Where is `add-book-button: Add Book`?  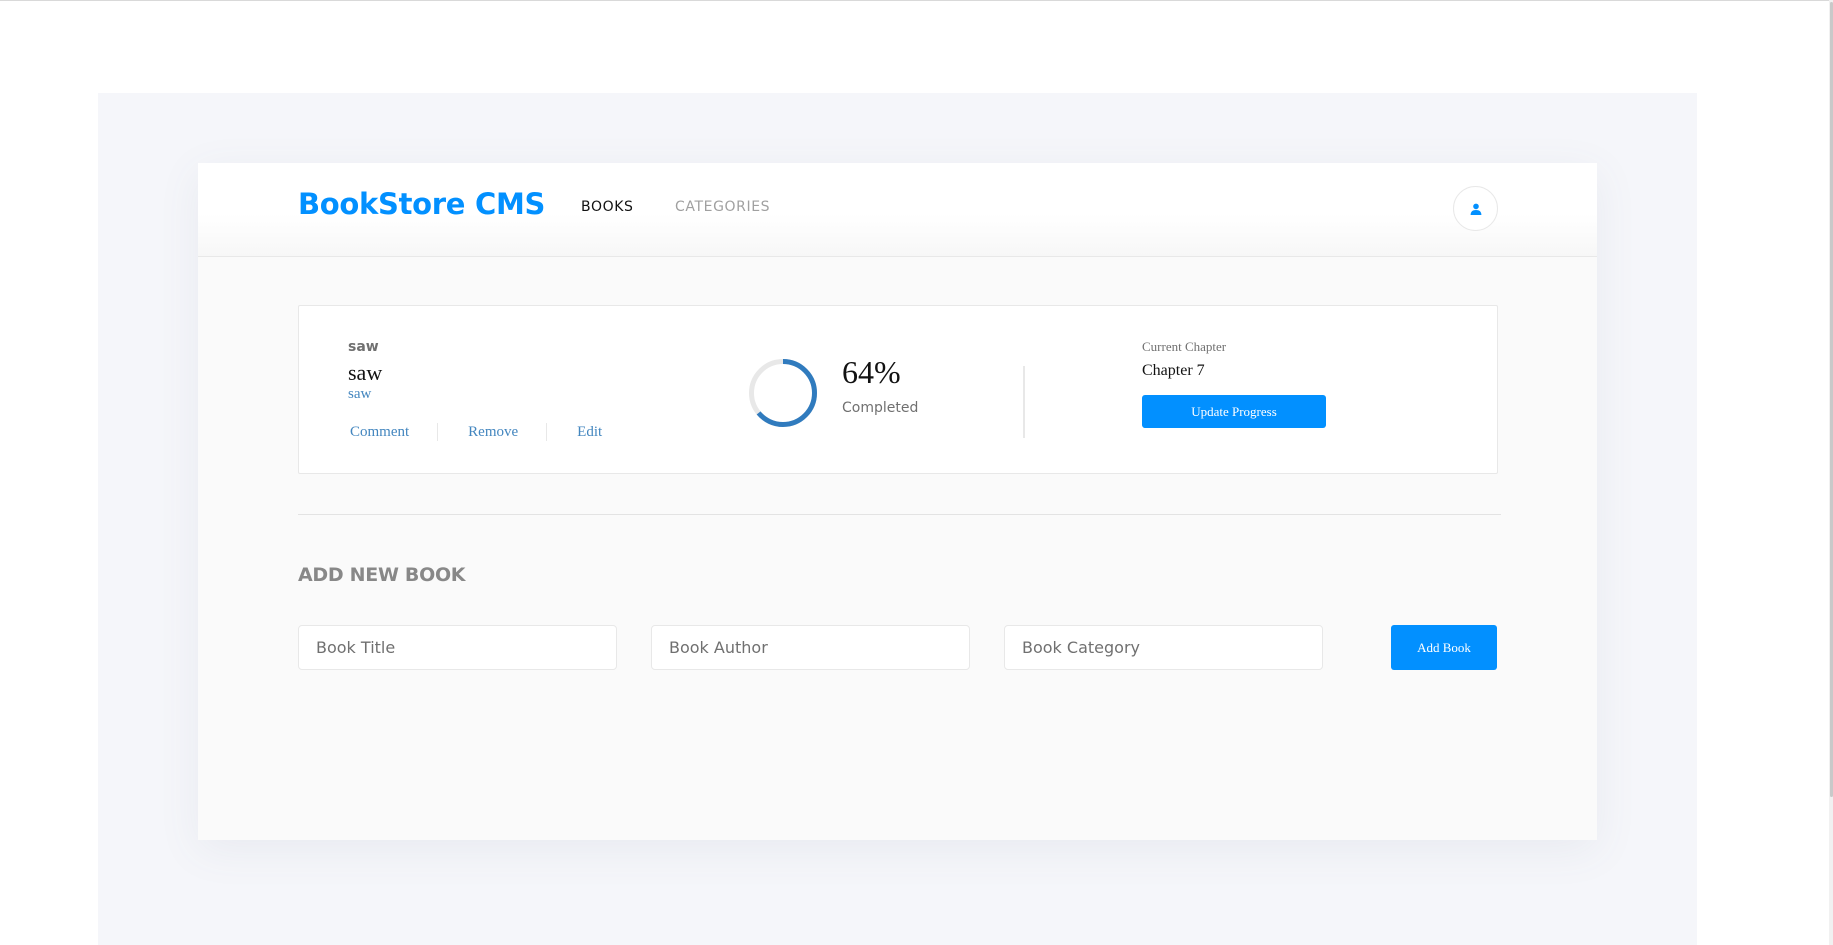 add-book-button: Add Book is located at coordinates (1444, 647).